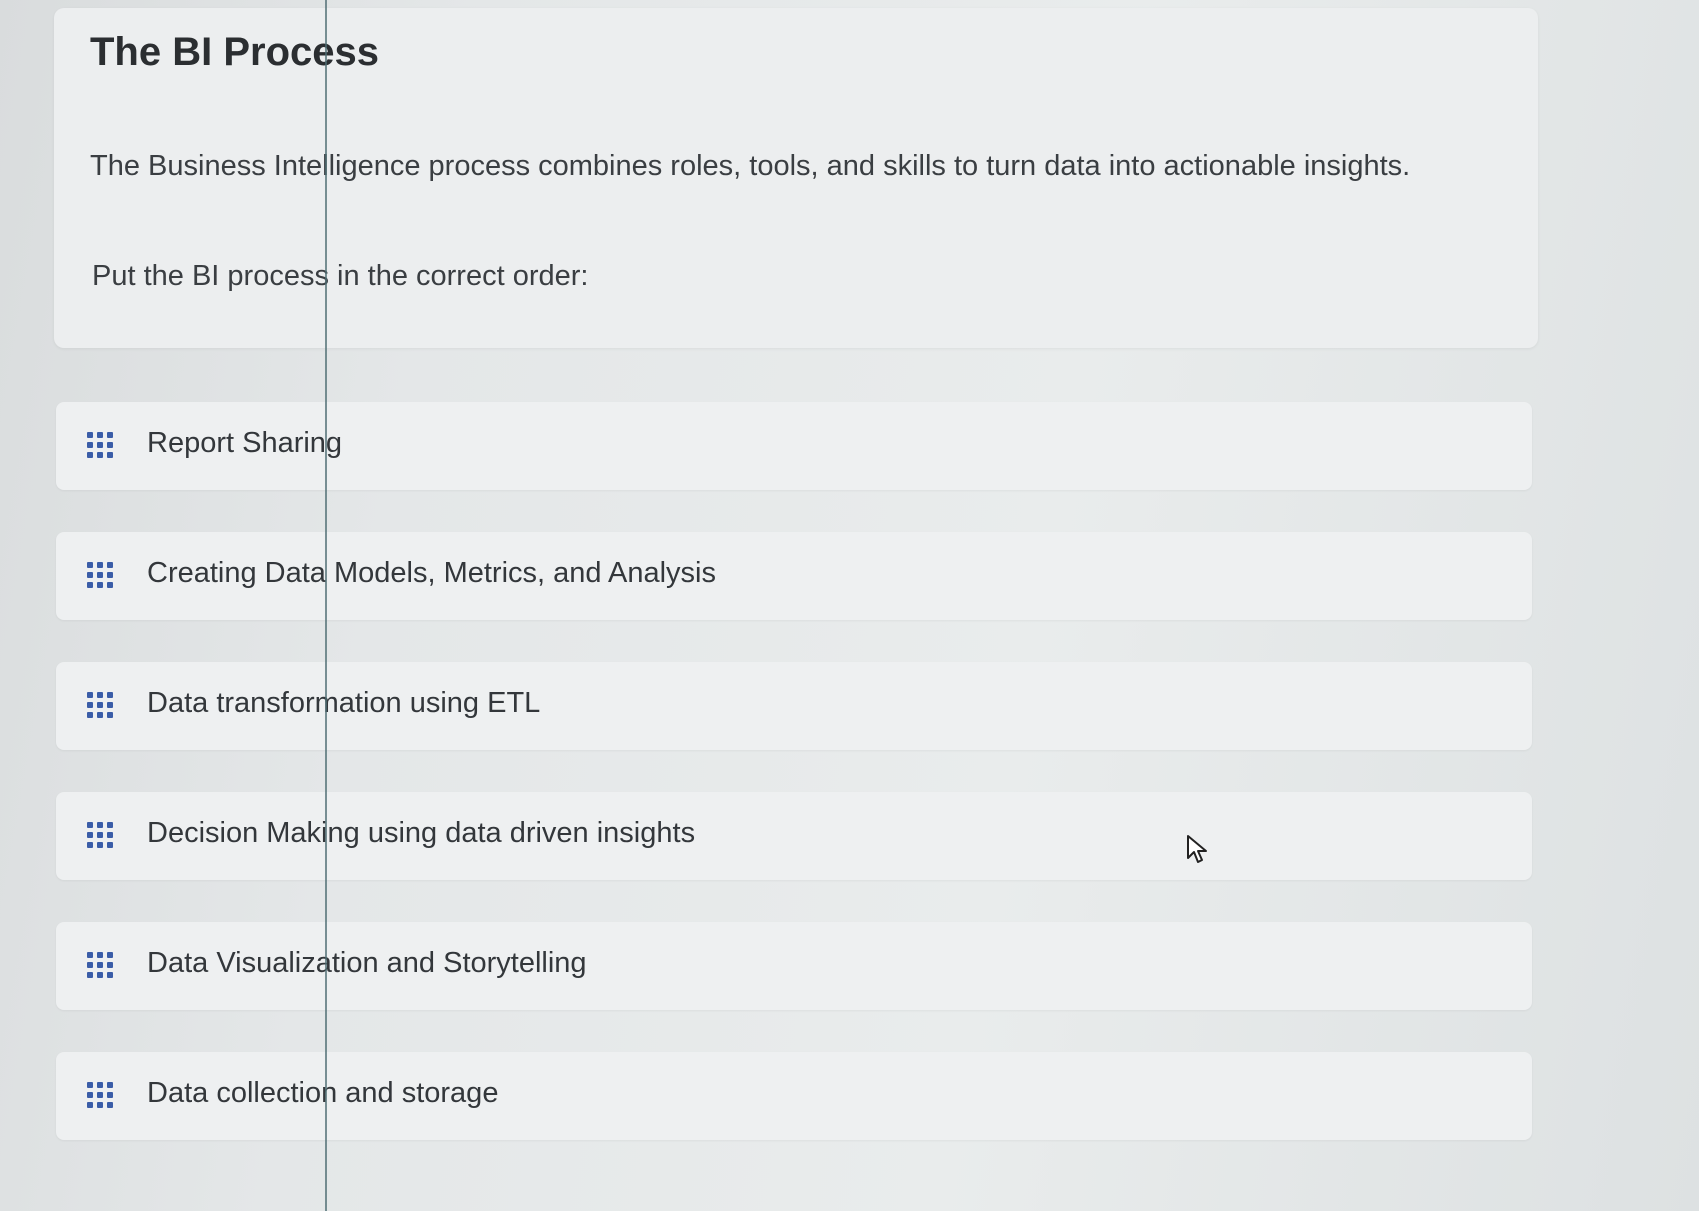 The width and height of the screenshot is (1699, 1211). I want to click on order-item-visualization: Data Visualization and Storytelling, so click(794, 966).